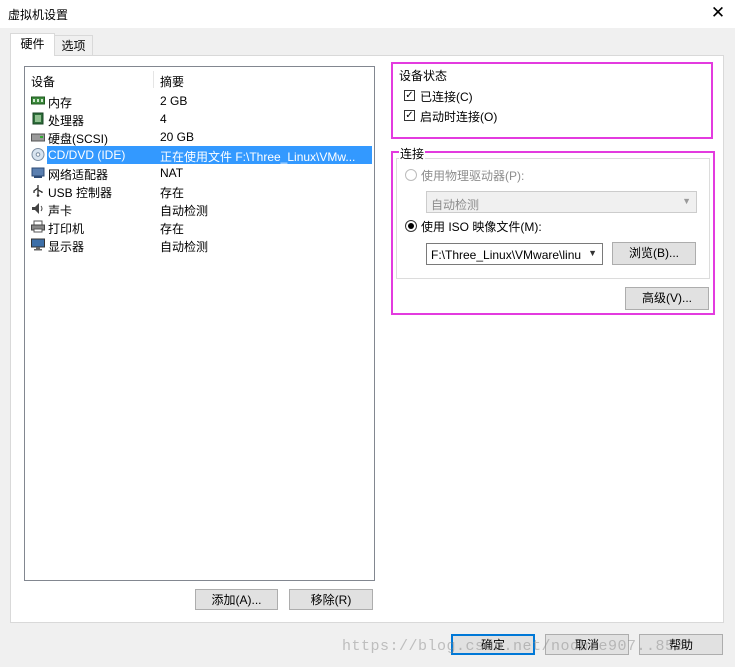  I want to click on column-header-device: 设备, so click(43, 81).